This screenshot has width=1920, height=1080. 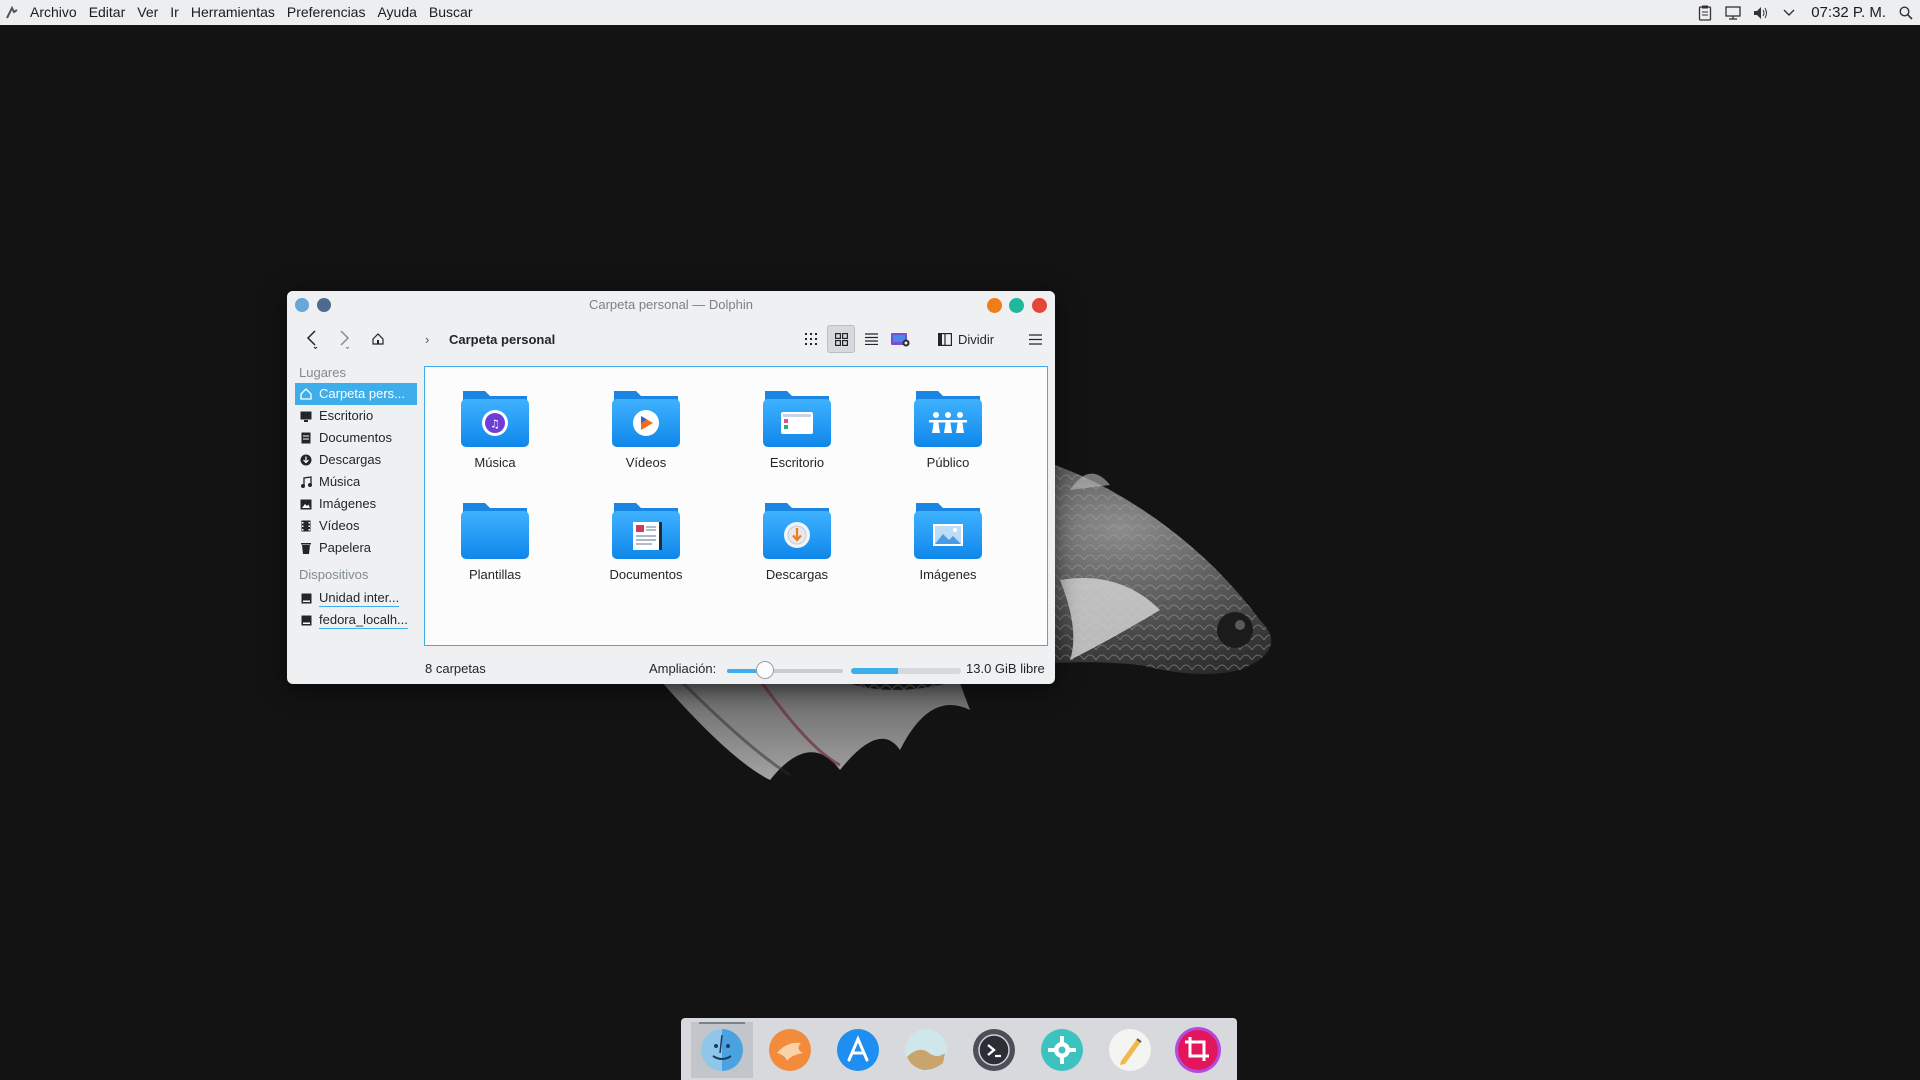 I want to click on zoom-slider, so click(x=785, y=671).